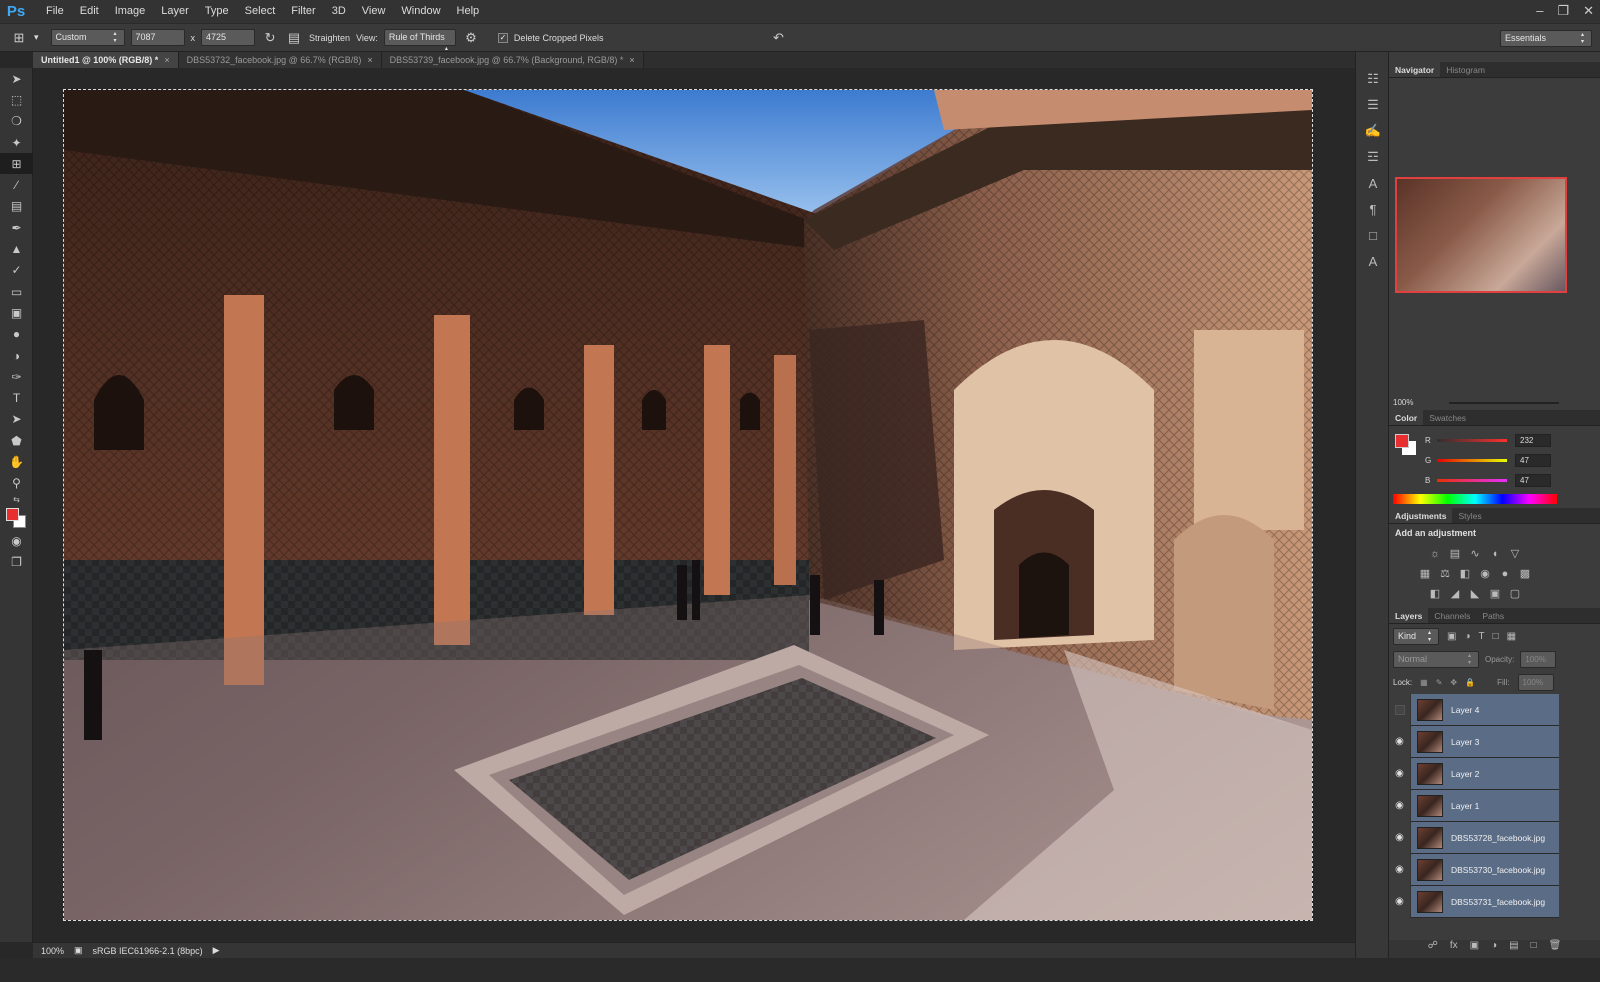 The image size is (1600, 982). What do you see at coordinates (1474, 837) in the screenshot?
I see `layer-row: ◉ DBS53728_facebook.jpg` at bounding box center [1474, 837].